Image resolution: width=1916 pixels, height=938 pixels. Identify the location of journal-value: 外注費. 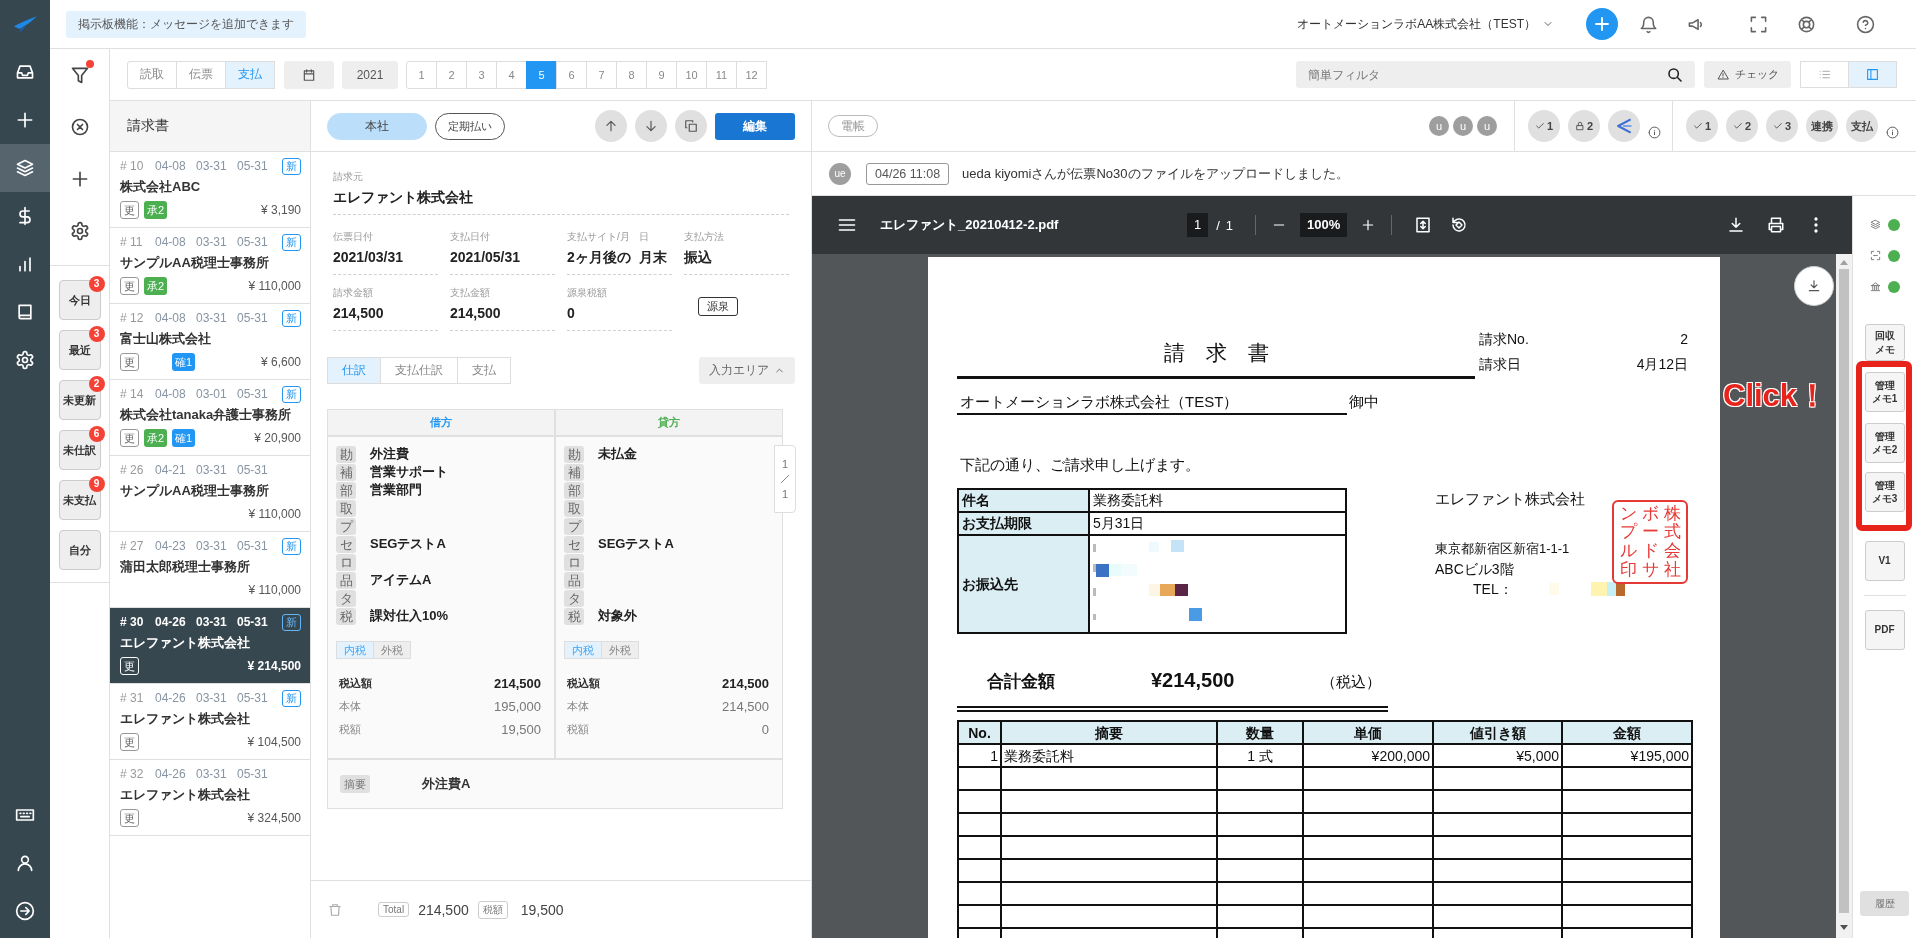
(389, 454).